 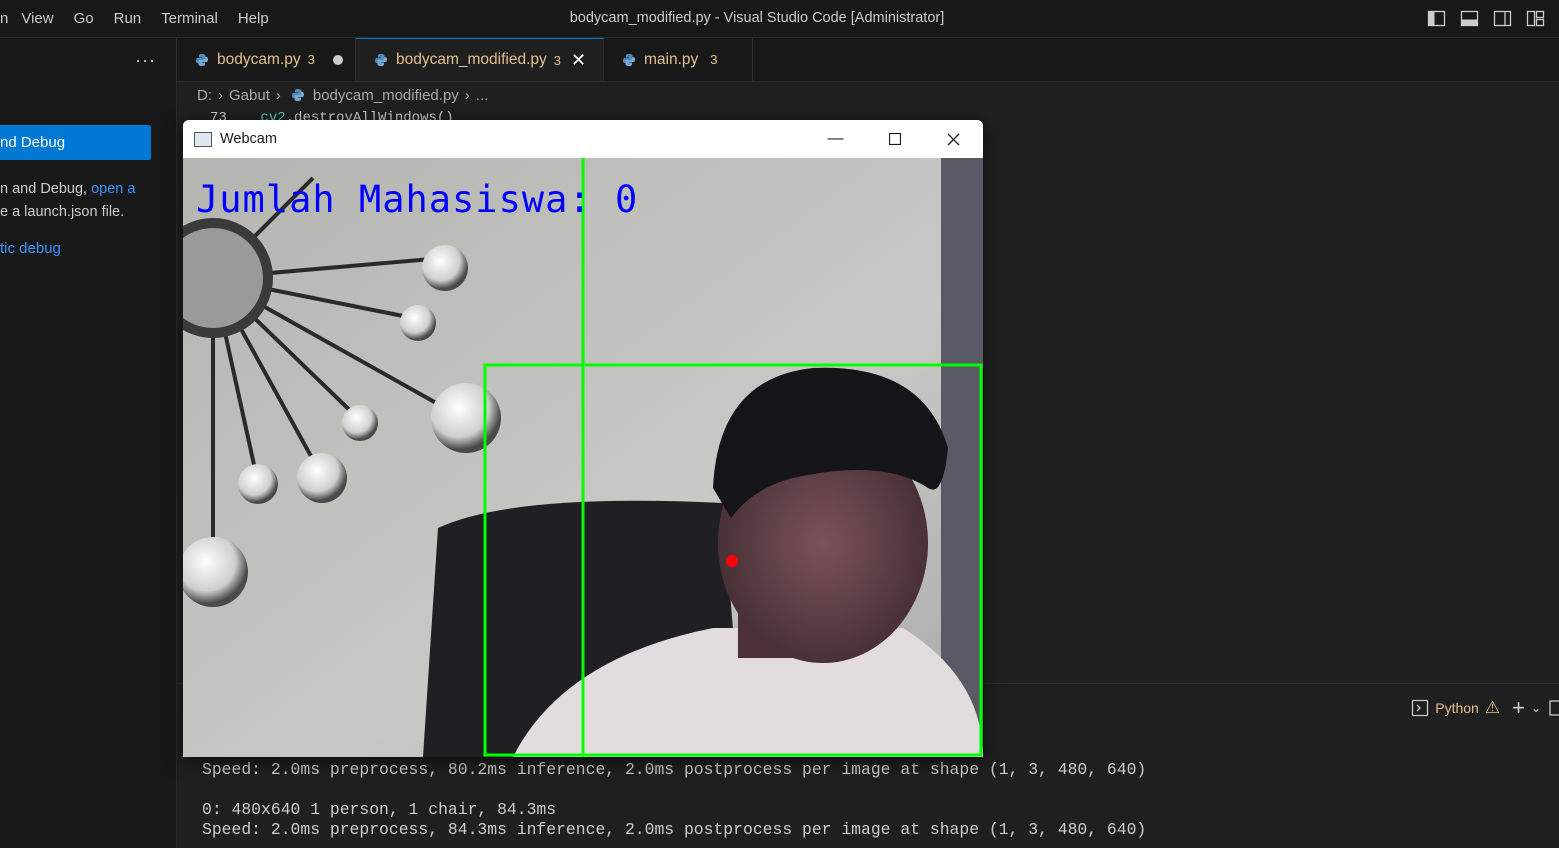 What do you see at coordinates (671, 59) in the screenshot?
I see `tab-label: main.py` at bounding box center [671, 59].